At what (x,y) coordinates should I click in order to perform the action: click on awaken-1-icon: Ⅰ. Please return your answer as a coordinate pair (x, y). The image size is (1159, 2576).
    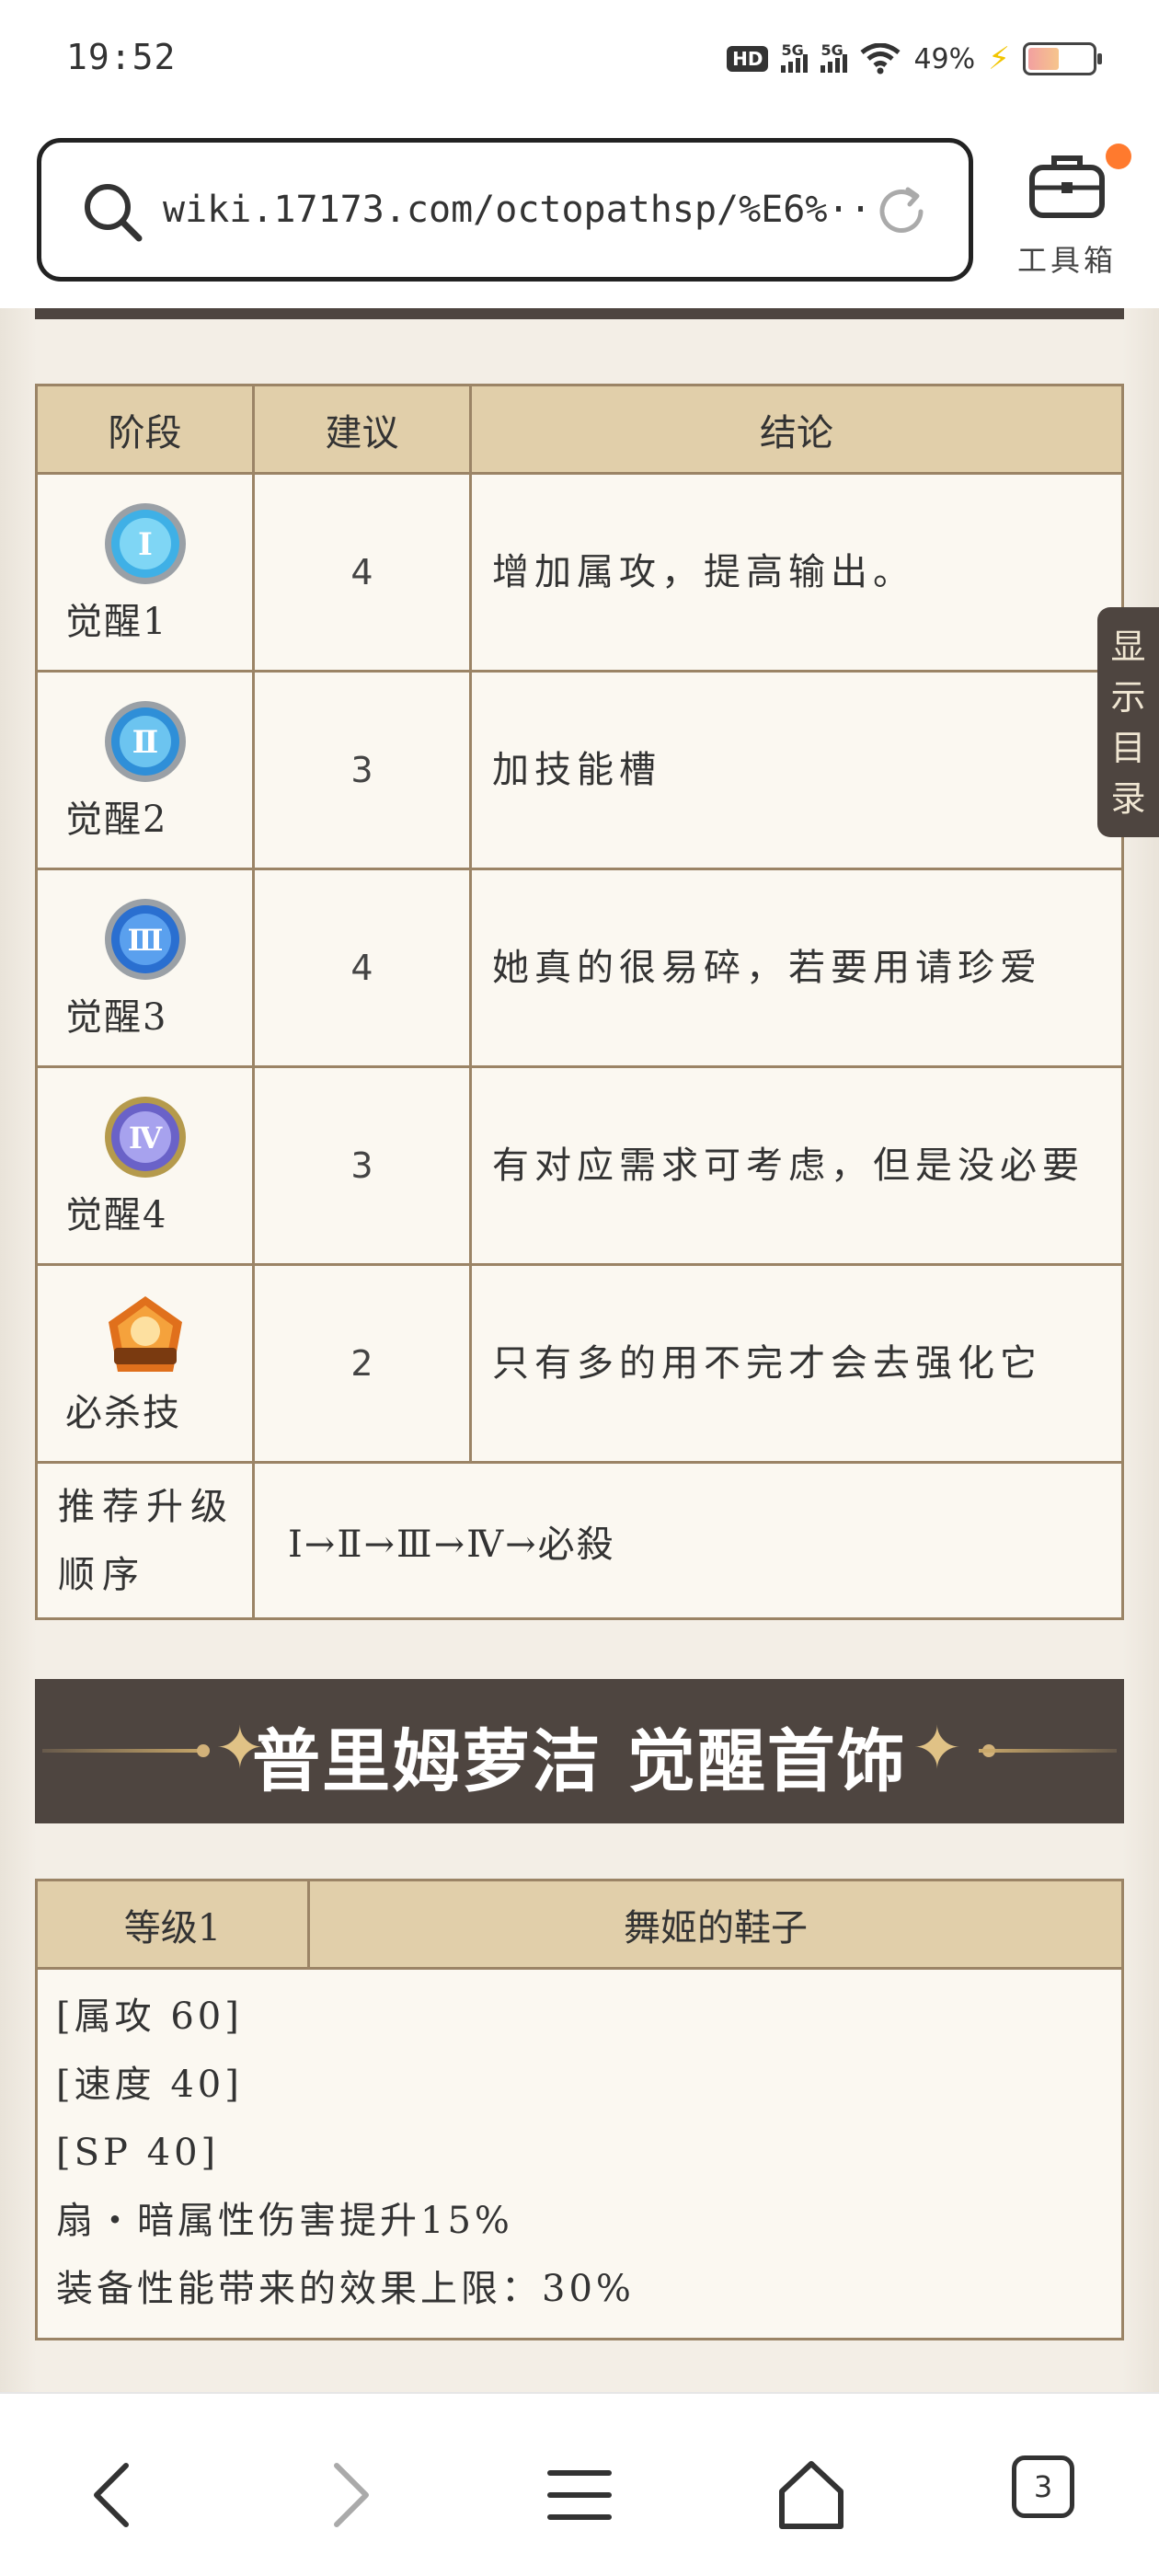
    Looking at the image, I should click on (145, 543).